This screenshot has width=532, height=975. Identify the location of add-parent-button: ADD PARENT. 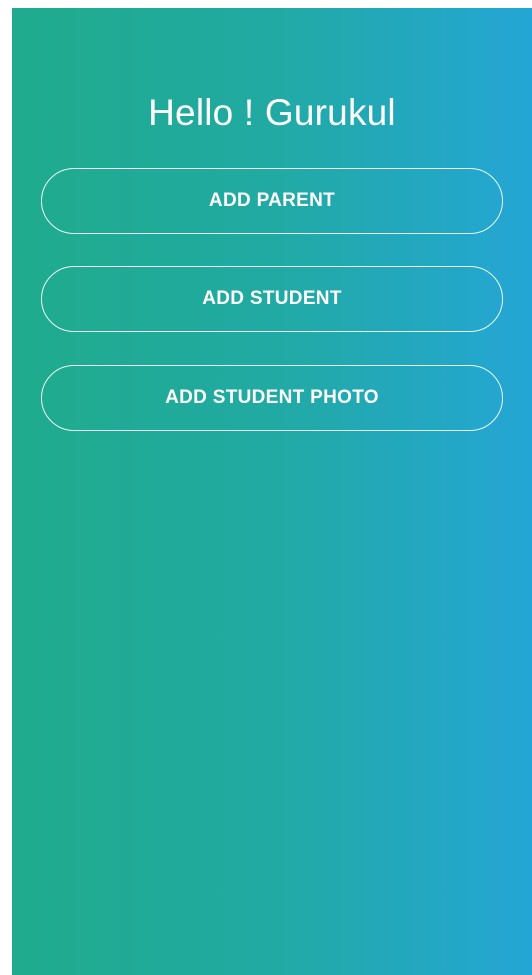
(272, 201).